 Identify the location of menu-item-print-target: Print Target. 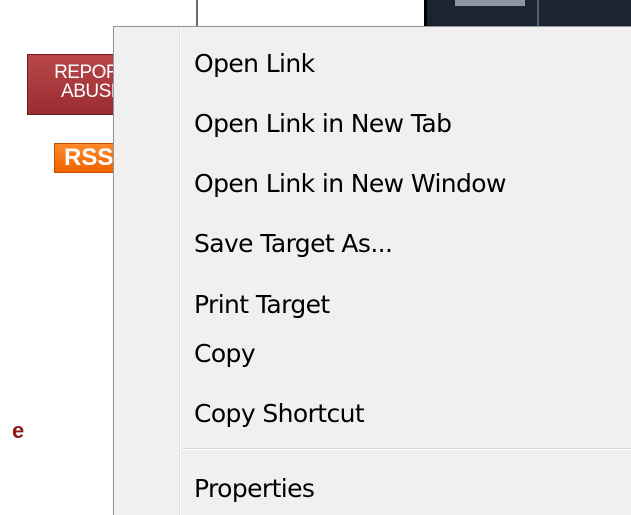
(404, 305).